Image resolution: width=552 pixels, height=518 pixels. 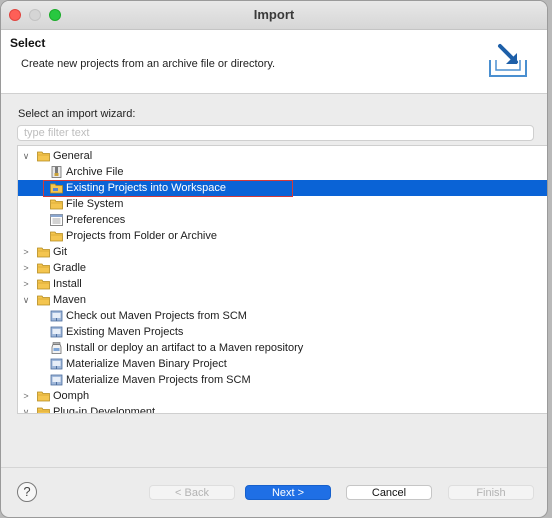 What do you see at coordinates (282, 188) in the screenshot?
I see `tree-item: Existing Projects into Workspace` at bounding box center [282, 188].